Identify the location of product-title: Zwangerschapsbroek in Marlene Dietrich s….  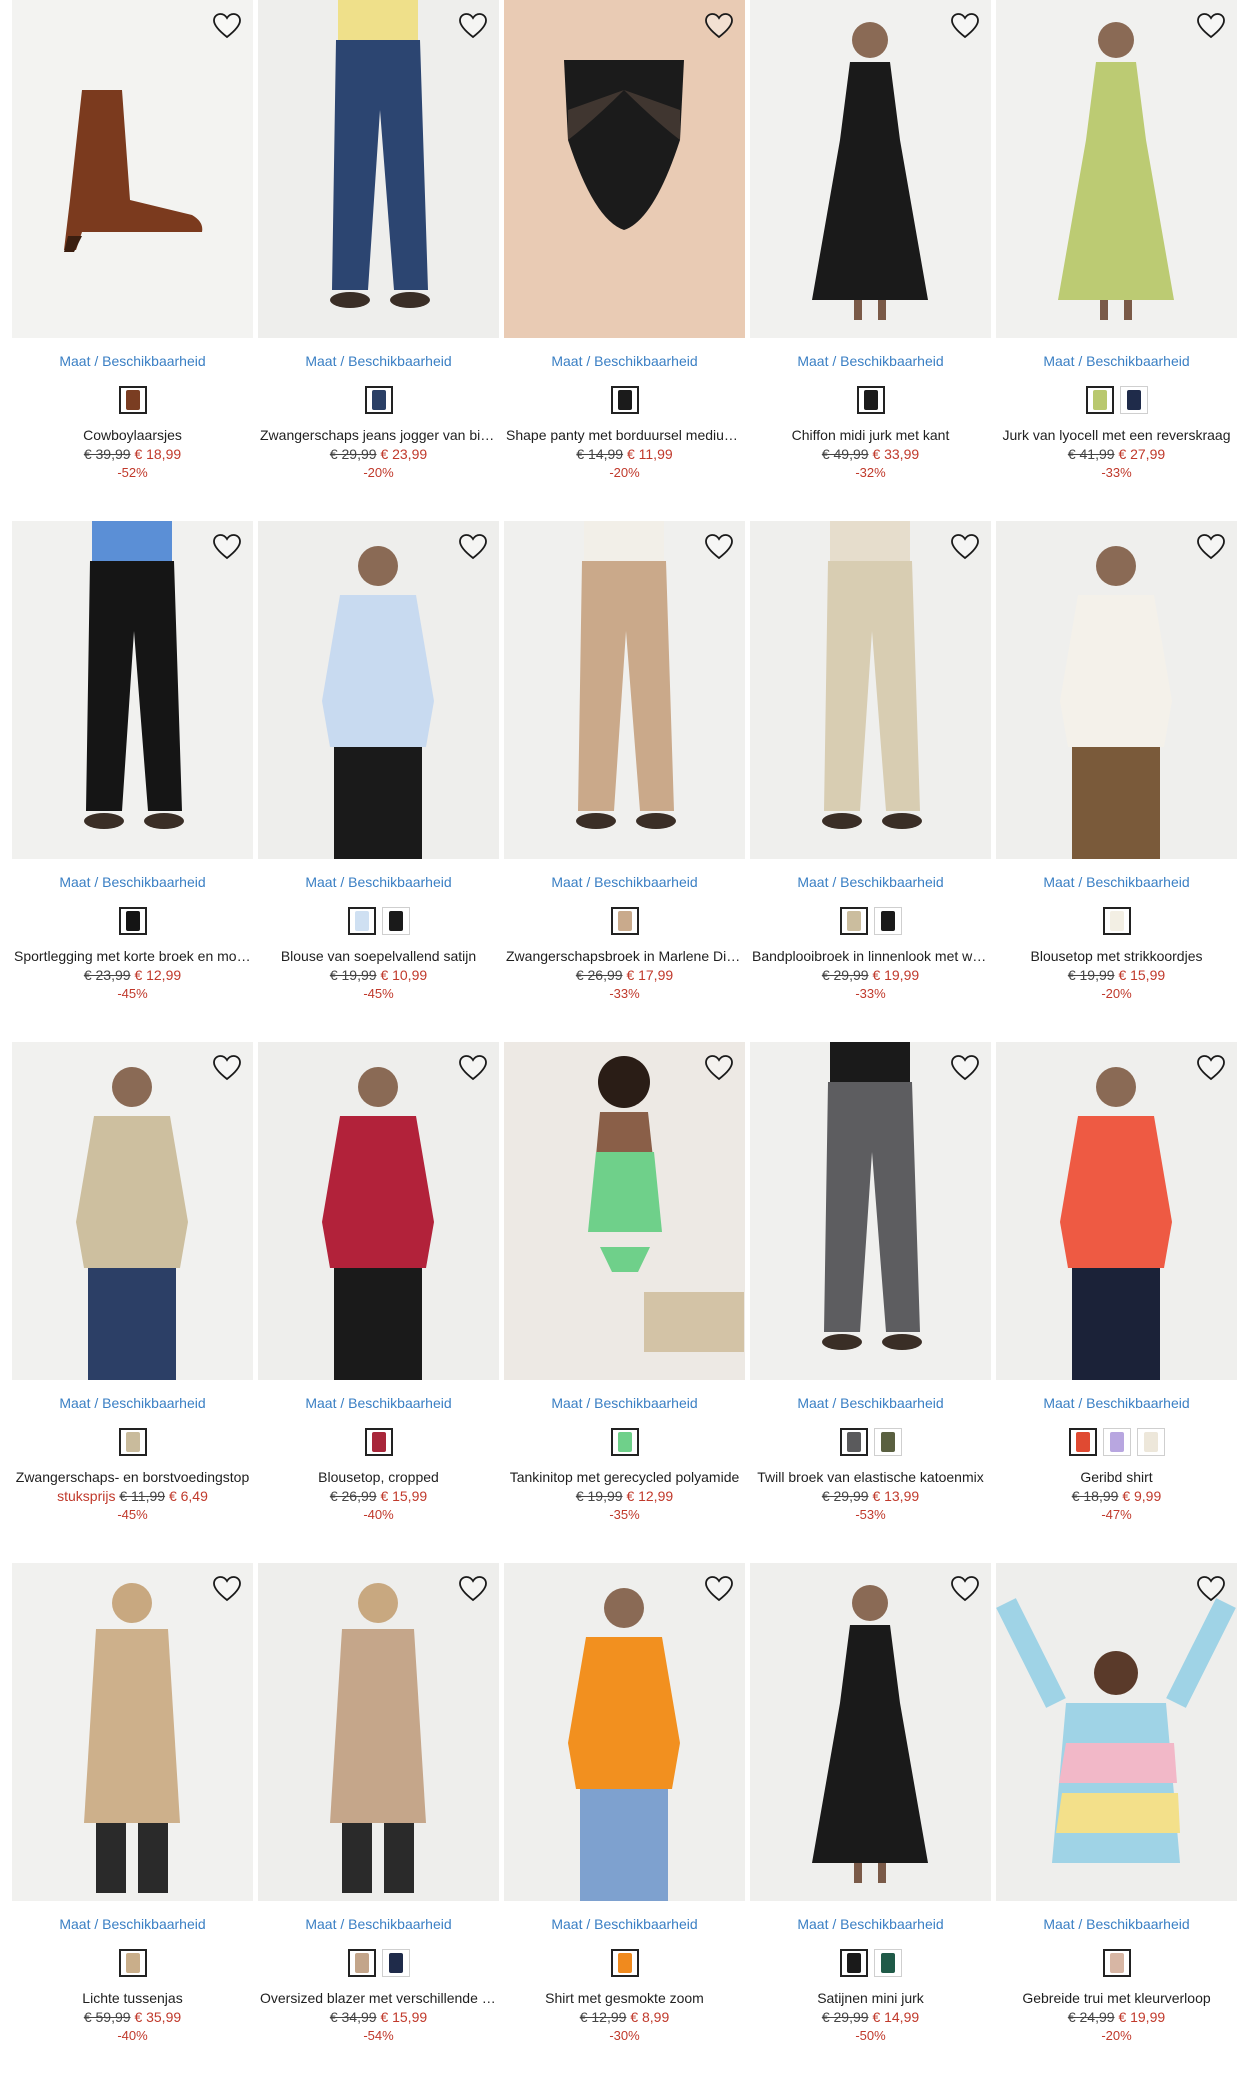
(624, 956).